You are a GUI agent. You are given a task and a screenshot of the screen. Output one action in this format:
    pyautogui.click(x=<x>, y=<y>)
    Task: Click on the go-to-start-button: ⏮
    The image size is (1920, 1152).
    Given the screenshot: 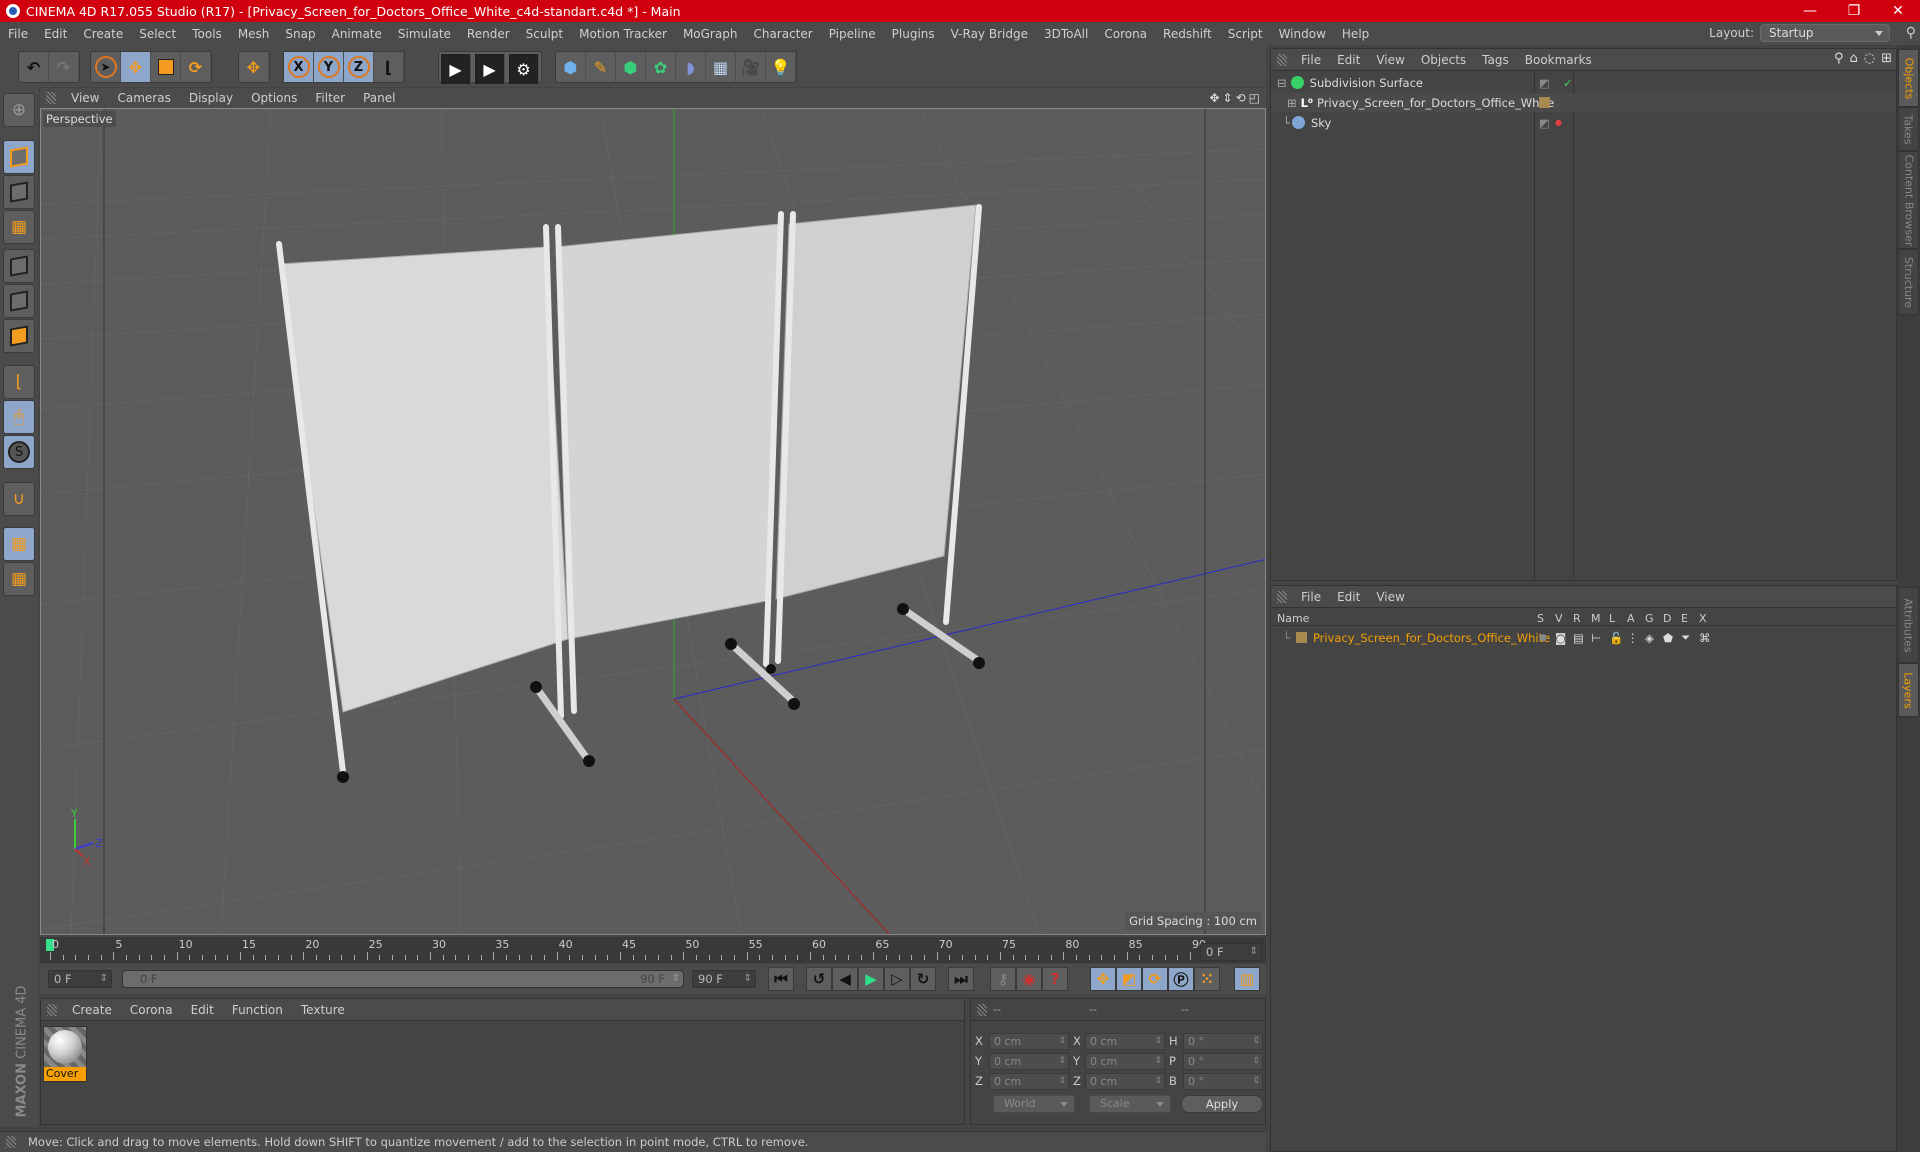 What is the action you would take?
    pyautogui.click(x=781, y=979)
    